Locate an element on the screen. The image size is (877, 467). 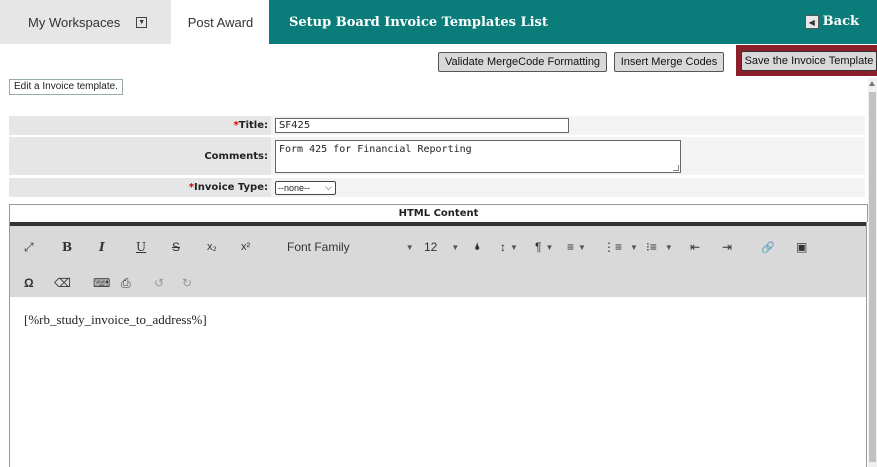
page-title: Setup Board Invoice Templates List is located at coordinates (418, 22).